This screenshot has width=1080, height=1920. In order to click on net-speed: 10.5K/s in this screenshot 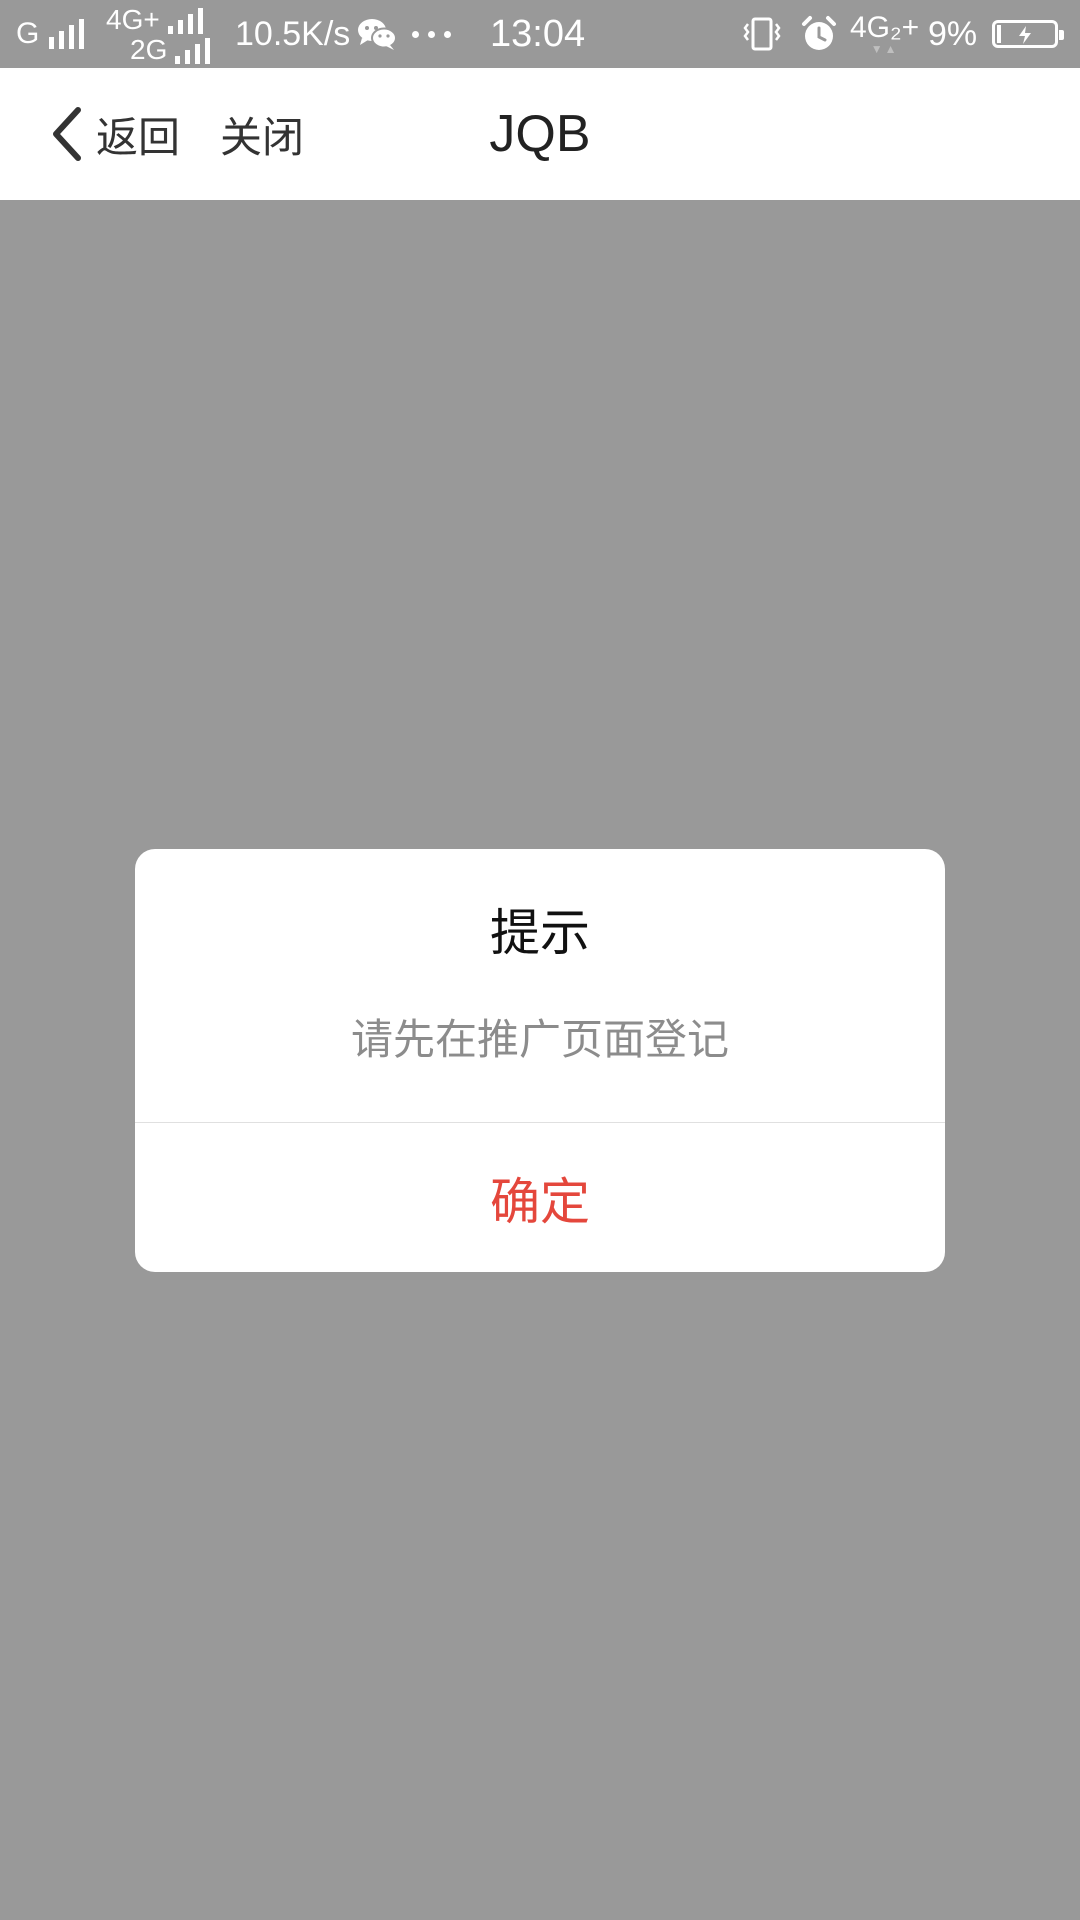, I will do `click(292, 34)`.